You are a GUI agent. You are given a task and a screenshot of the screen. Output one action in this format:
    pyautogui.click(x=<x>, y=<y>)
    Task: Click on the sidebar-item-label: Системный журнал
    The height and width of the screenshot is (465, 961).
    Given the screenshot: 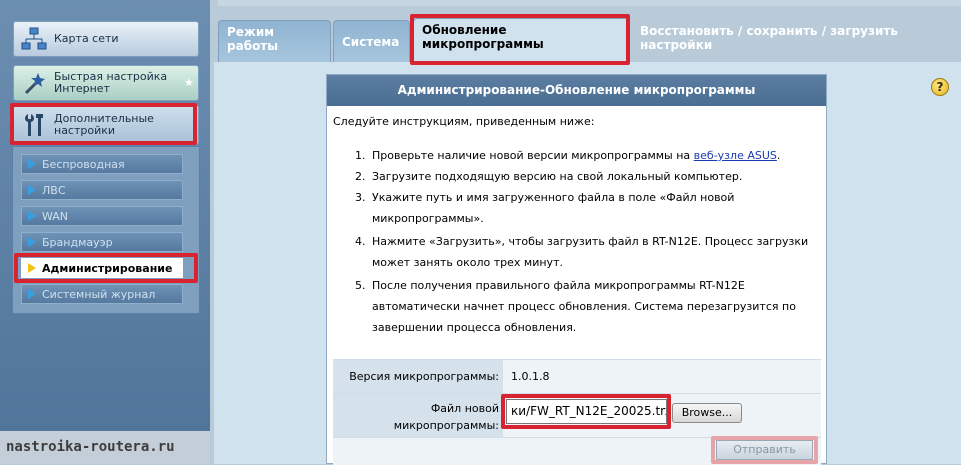 What is the action you would take?
    pyautogui.click(x=99, y=294)
    